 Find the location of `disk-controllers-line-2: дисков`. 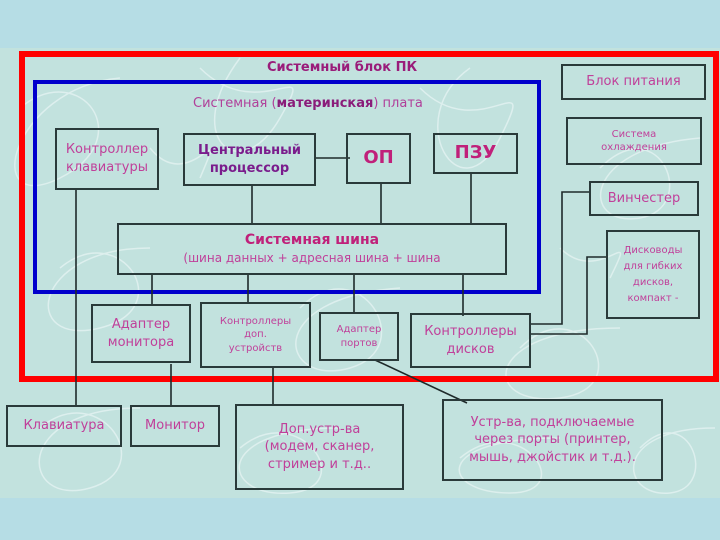

disk-controllers-line-2: дисков is located at coordinates (470, 349).